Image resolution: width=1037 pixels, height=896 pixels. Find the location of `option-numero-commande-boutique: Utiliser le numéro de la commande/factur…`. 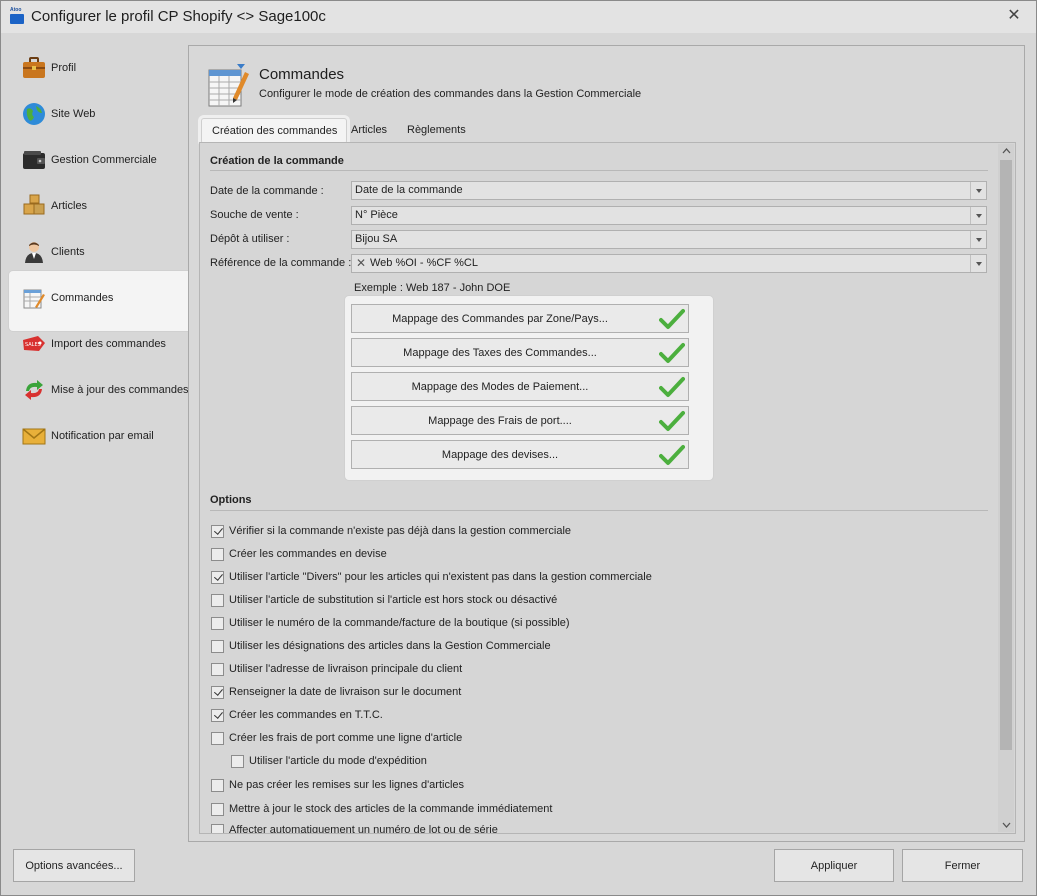

option-numero-commande-boutique: Utiliser le numéro de la commande/factur… is located at coordinates (390, 623).